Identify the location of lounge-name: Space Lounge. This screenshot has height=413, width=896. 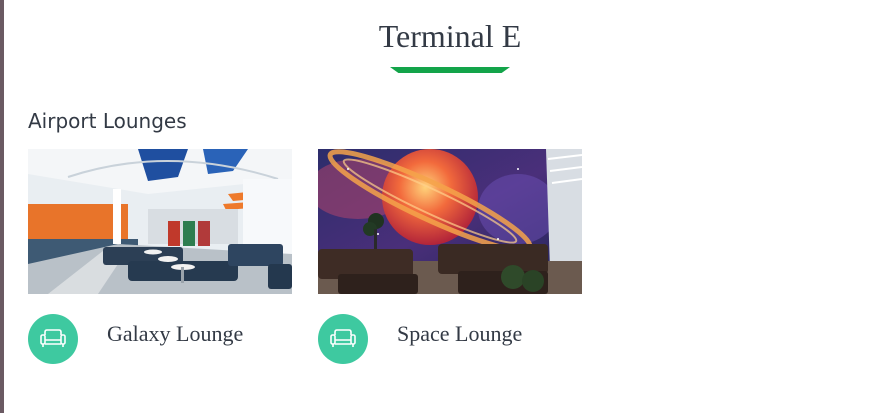
(459, 334).